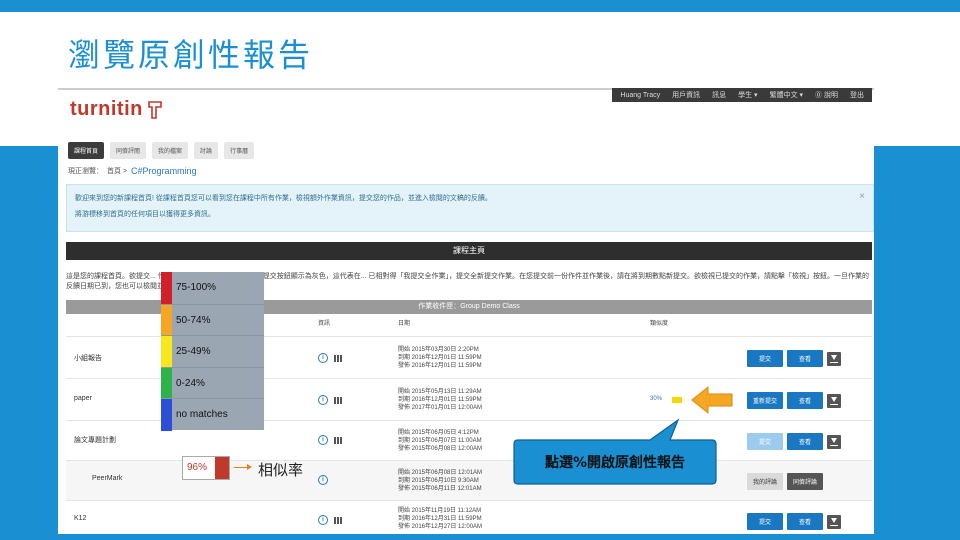  I want to click on similarity-sample-badge: 96%, so click(206, 468).